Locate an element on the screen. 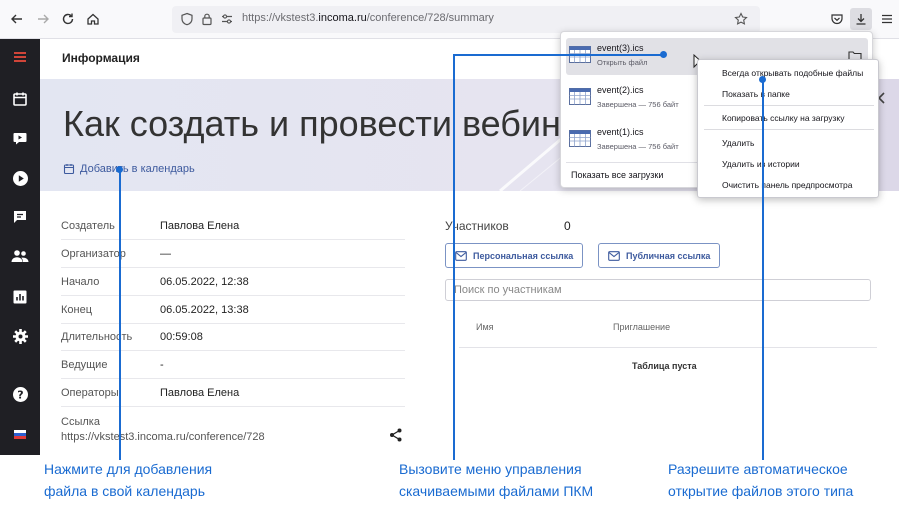  flag-icon is located at coordinates (20, 434).